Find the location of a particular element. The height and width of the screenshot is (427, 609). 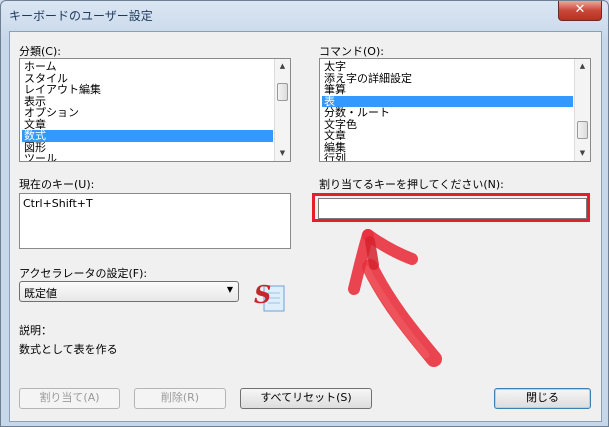

command-list-item: 分数・ルート is located at coordinates (447, 113).